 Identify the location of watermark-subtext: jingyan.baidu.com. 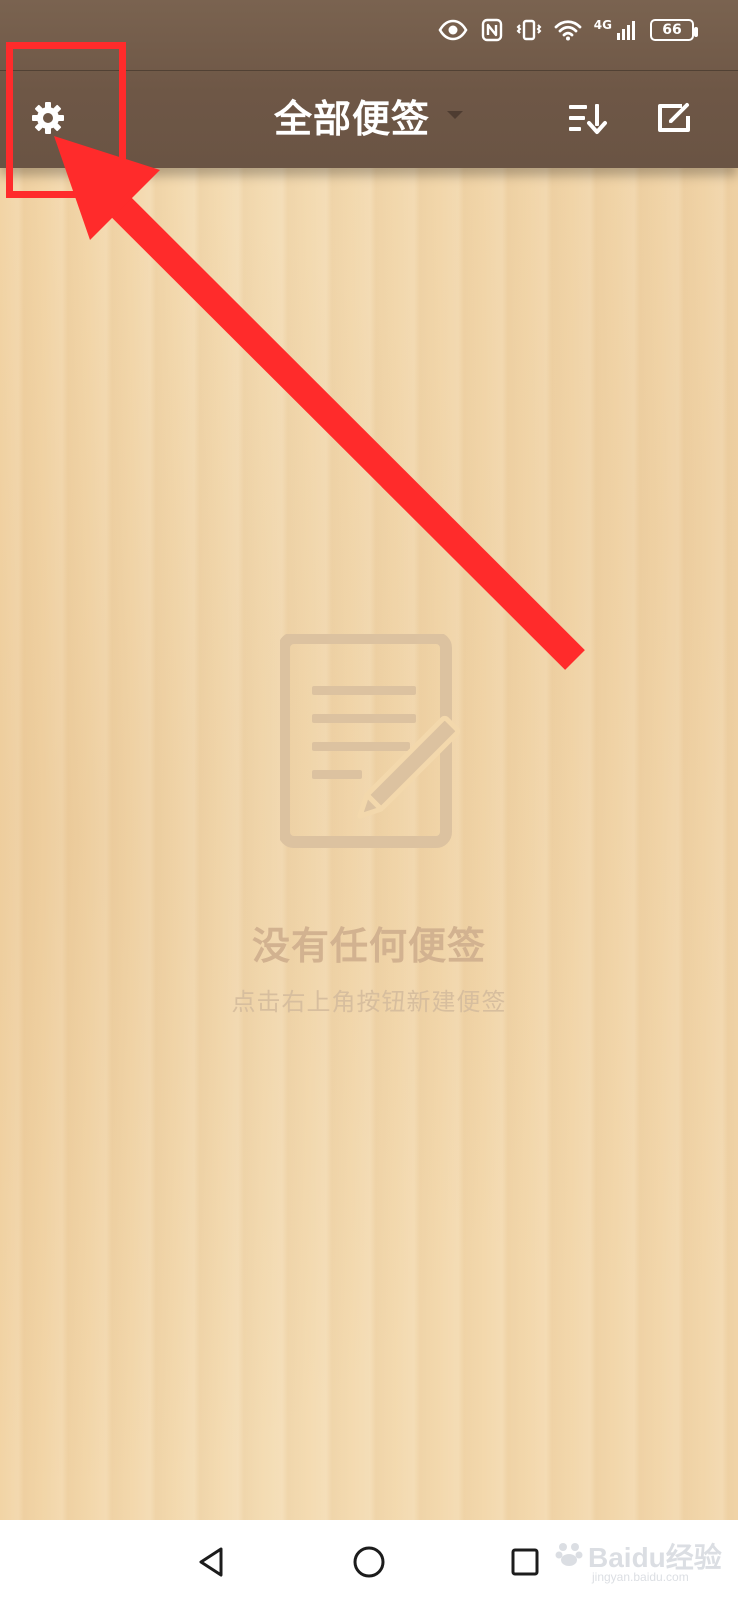
(640, 1577).